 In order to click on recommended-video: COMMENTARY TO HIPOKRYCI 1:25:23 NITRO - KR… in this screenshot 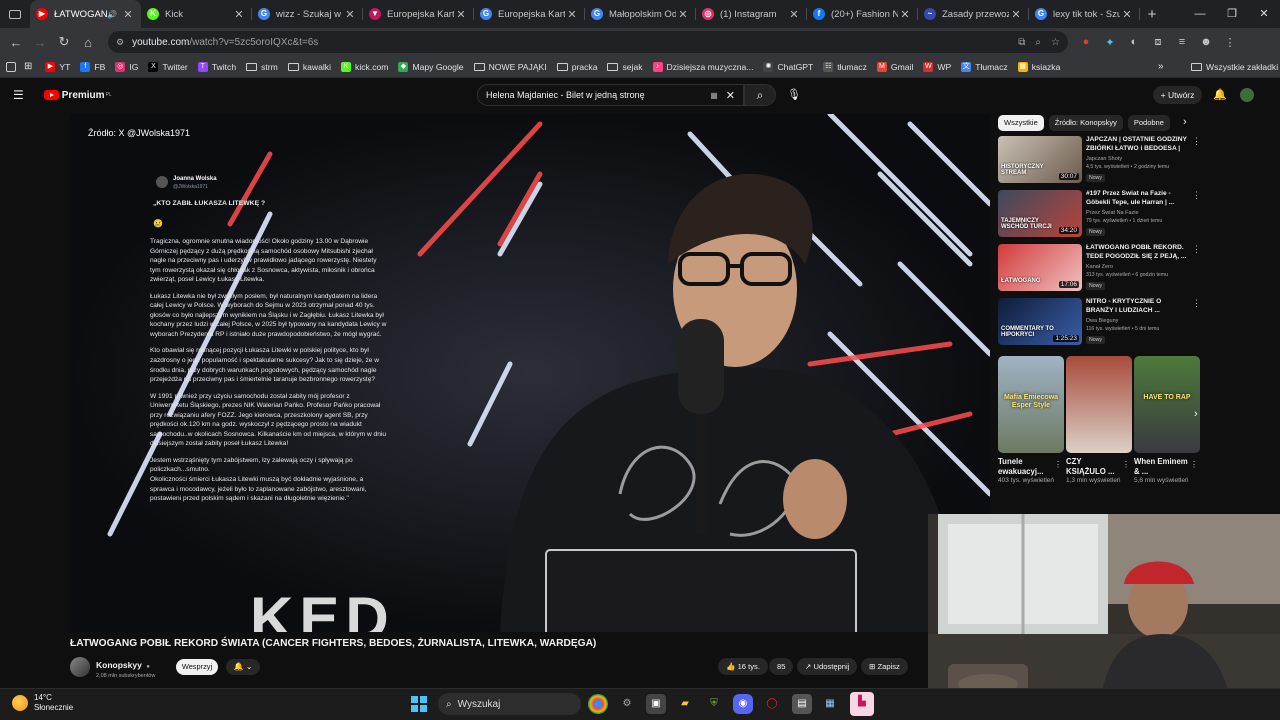, I will do `click(1099, 323)`.